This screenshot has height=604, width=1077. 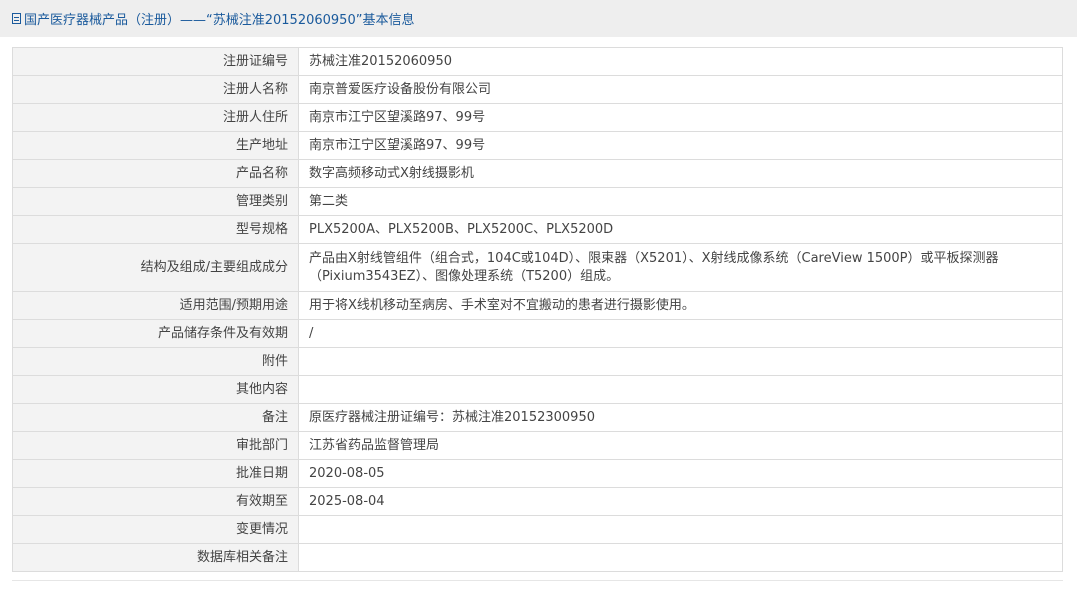 I want to click on row-label: 产品储存条件及有效期, so click(x=155, y=333).